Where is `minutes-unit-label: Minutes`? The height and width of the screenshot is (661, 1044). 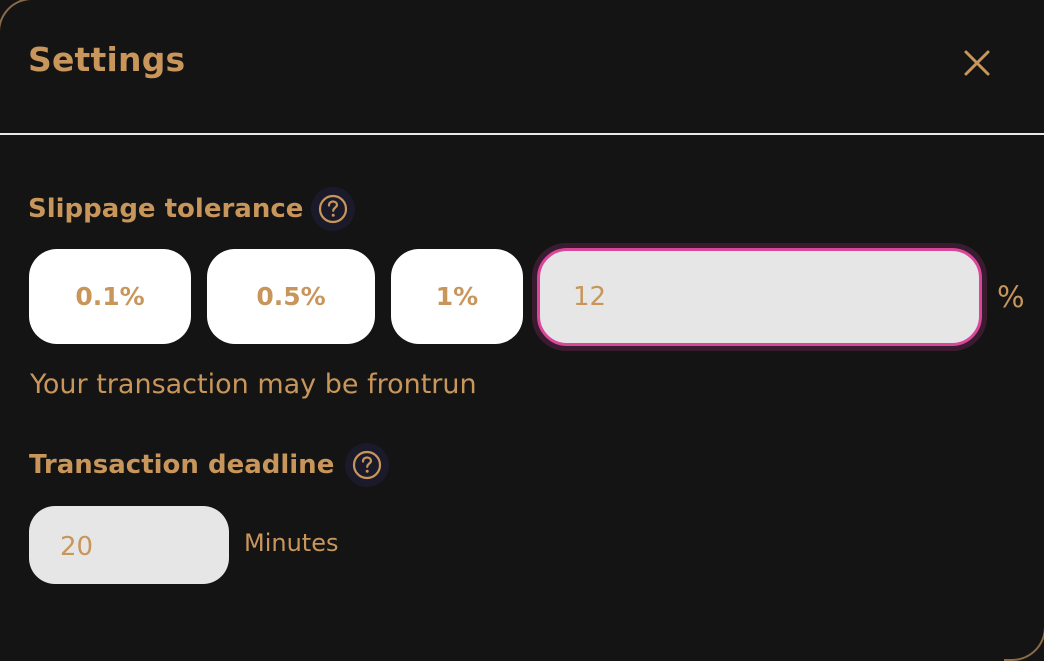
minutes-unit-label: Minutes is located at coordinates (291, 543).